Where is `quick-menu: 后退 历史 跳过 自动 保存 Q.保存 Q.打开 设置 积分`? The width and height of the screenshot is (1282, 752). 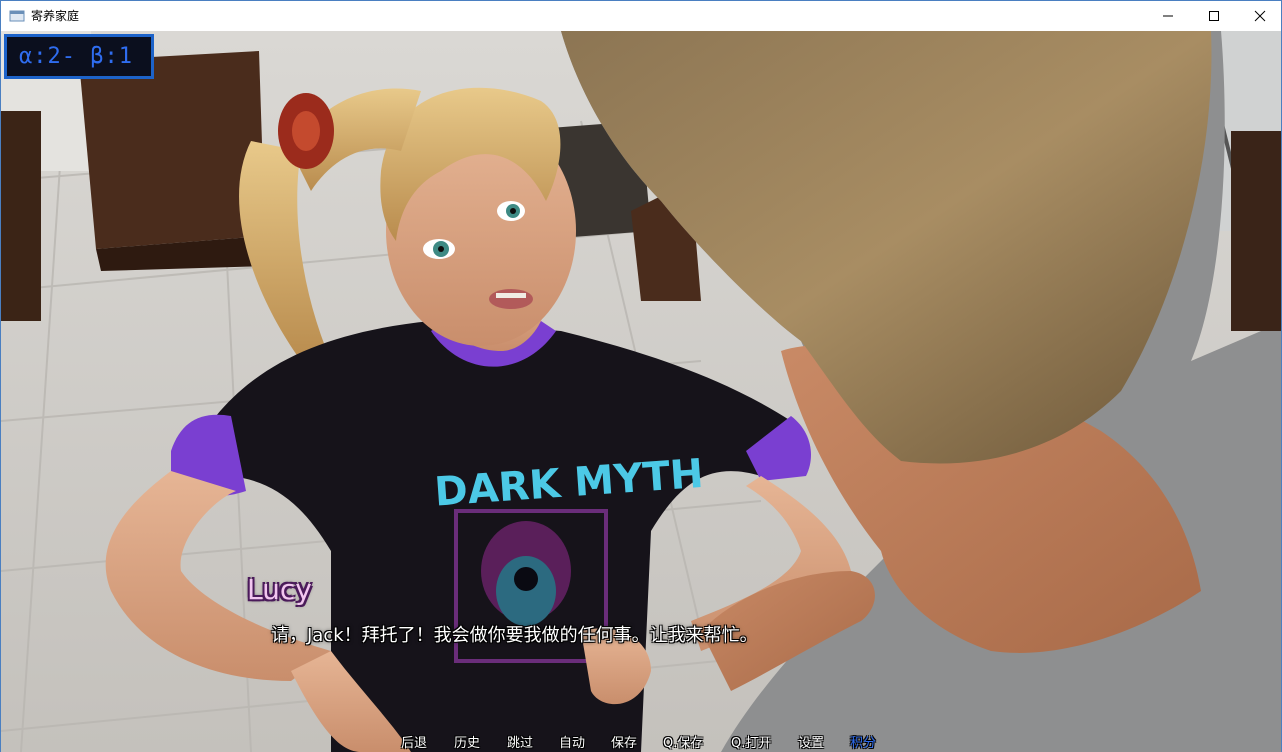
quick-menu: 后退 历史 跳过 自动 保存 Q.保存 Q.打开 设置 积分 is located at coordinates (641, 741).